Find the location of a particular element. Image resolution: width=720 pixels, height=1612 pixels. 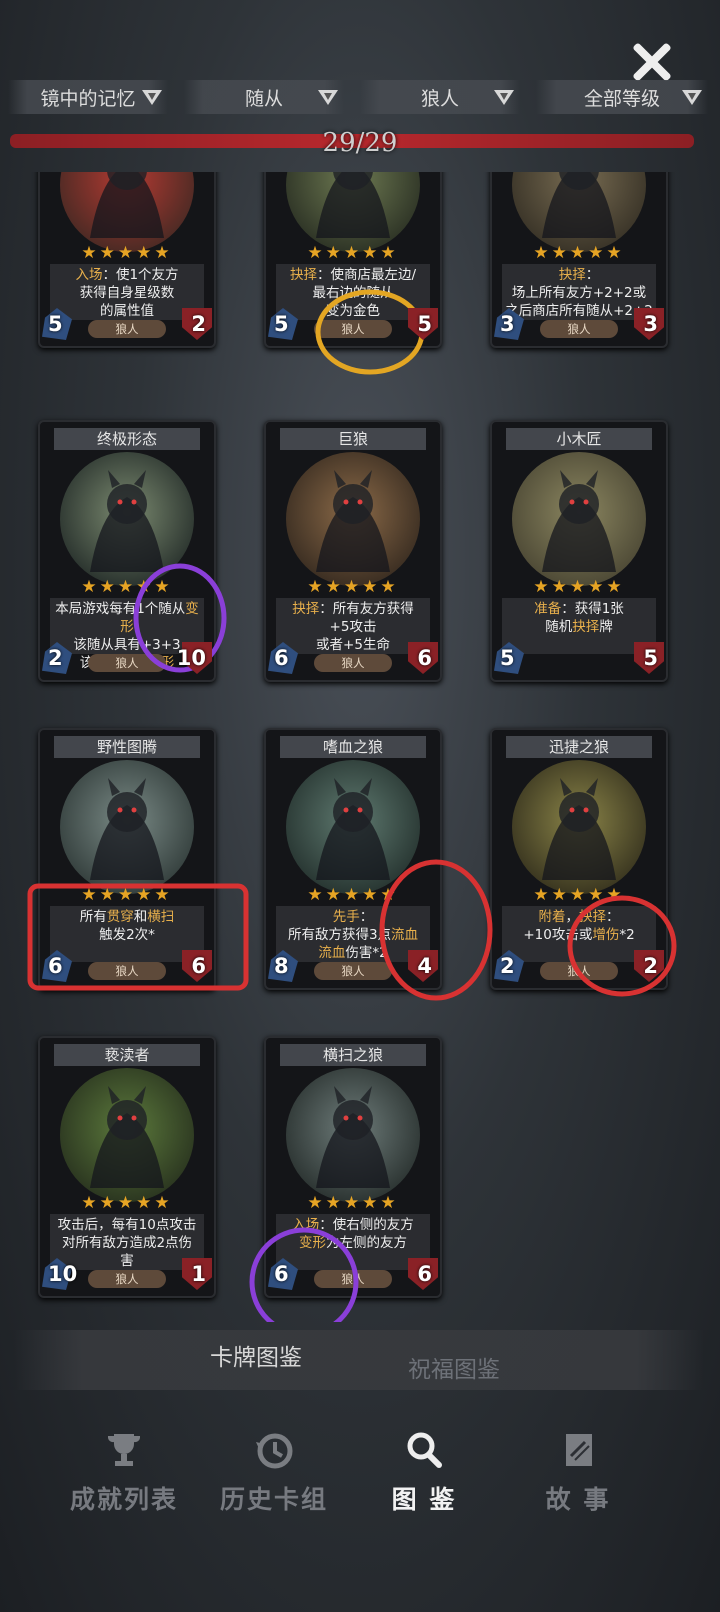

card: 横扫之狼 ★★★★★ 入场：使右侧的友方 变形为左侧的友方 狼人 6 6 is located at coordinates (353, 1167).